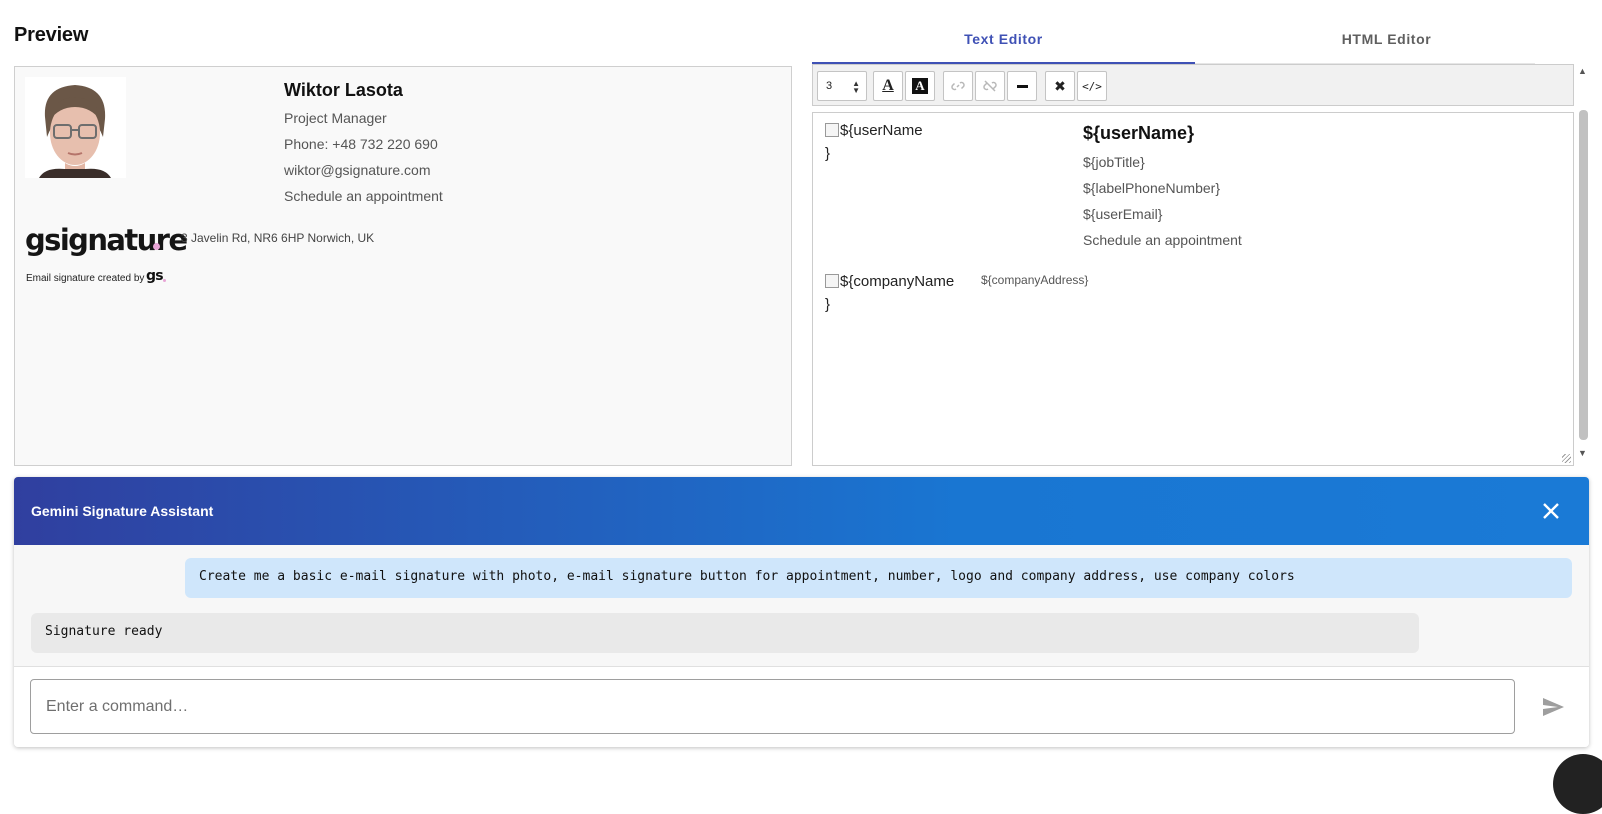 This screenshot has height=814, width=1602. Describe the element at coordinates (156, 246) in the screenshot. I see `logo-dot` at that location.